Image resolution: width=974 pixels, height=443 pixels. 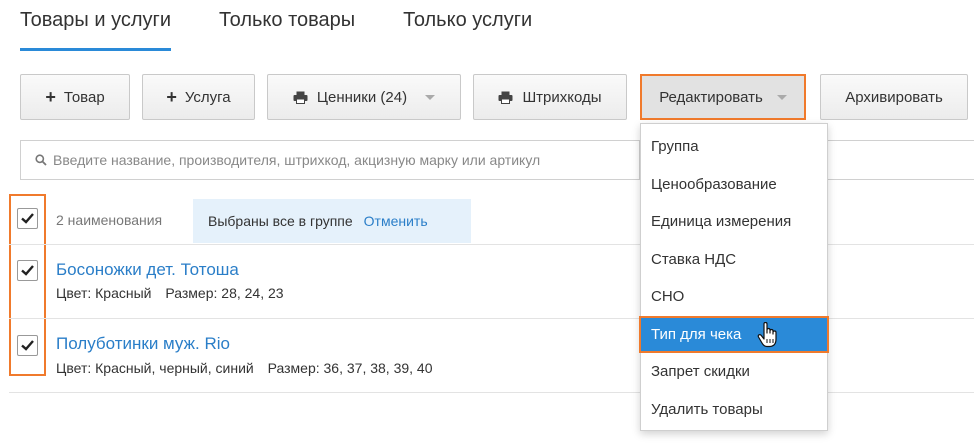 I want to click on menu-item-label: Ставка НДС, so click(x=694, y=259).